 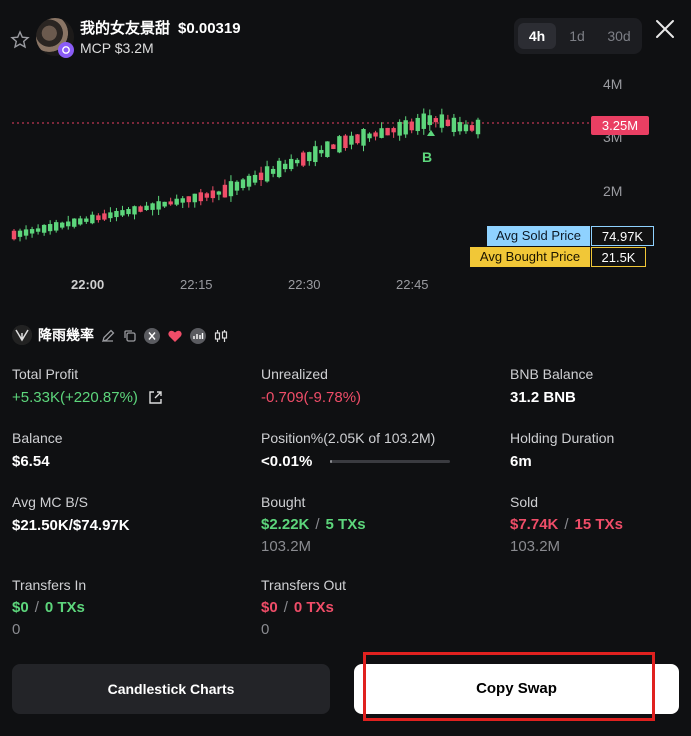 I want to click on transfers-in-amount: 0, so click(x=16, y=629).